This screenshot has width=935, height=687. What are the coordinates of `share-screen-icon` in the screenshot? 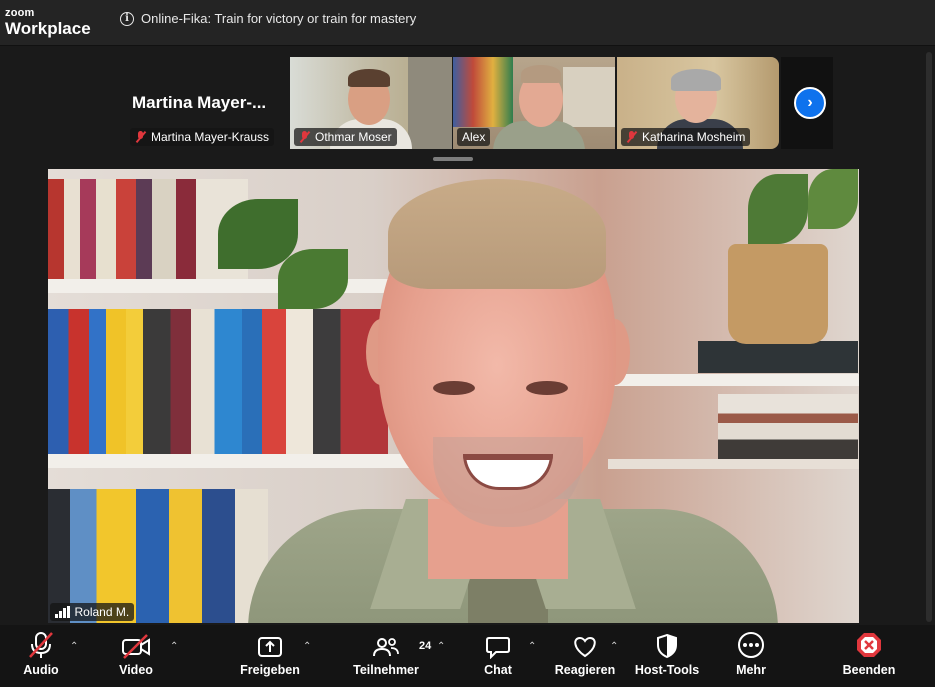 It's located at (270, 642).